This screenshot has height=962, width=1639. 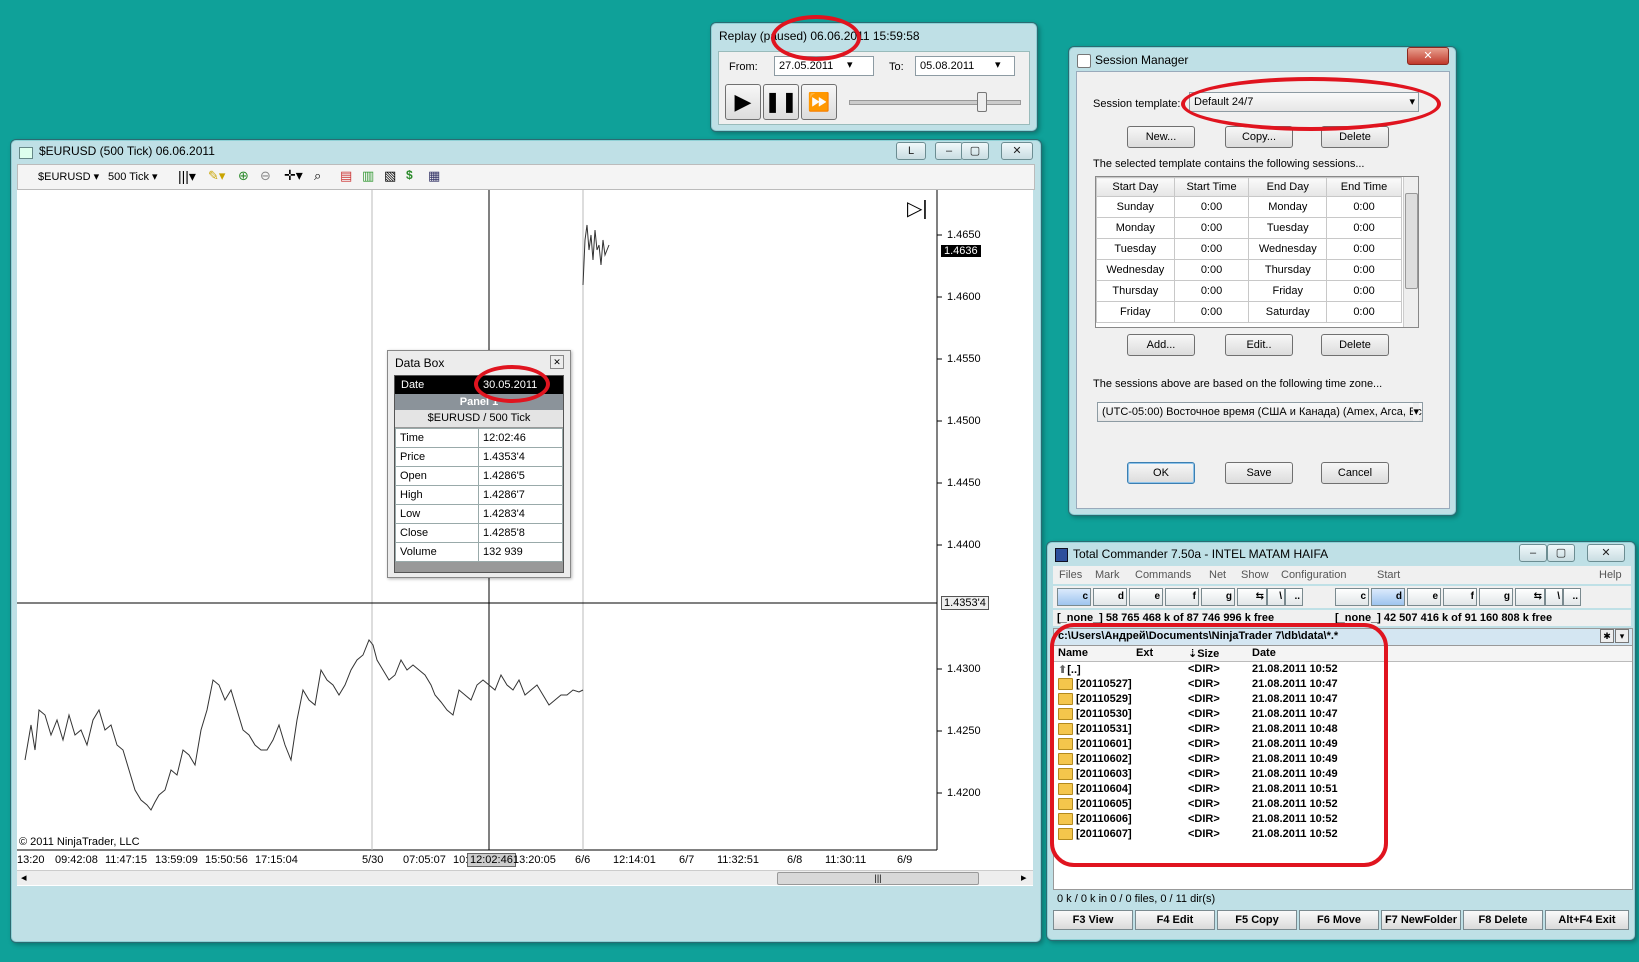 I want to click on chart-scroll-thumb: |||, so click(x=878, y=878).